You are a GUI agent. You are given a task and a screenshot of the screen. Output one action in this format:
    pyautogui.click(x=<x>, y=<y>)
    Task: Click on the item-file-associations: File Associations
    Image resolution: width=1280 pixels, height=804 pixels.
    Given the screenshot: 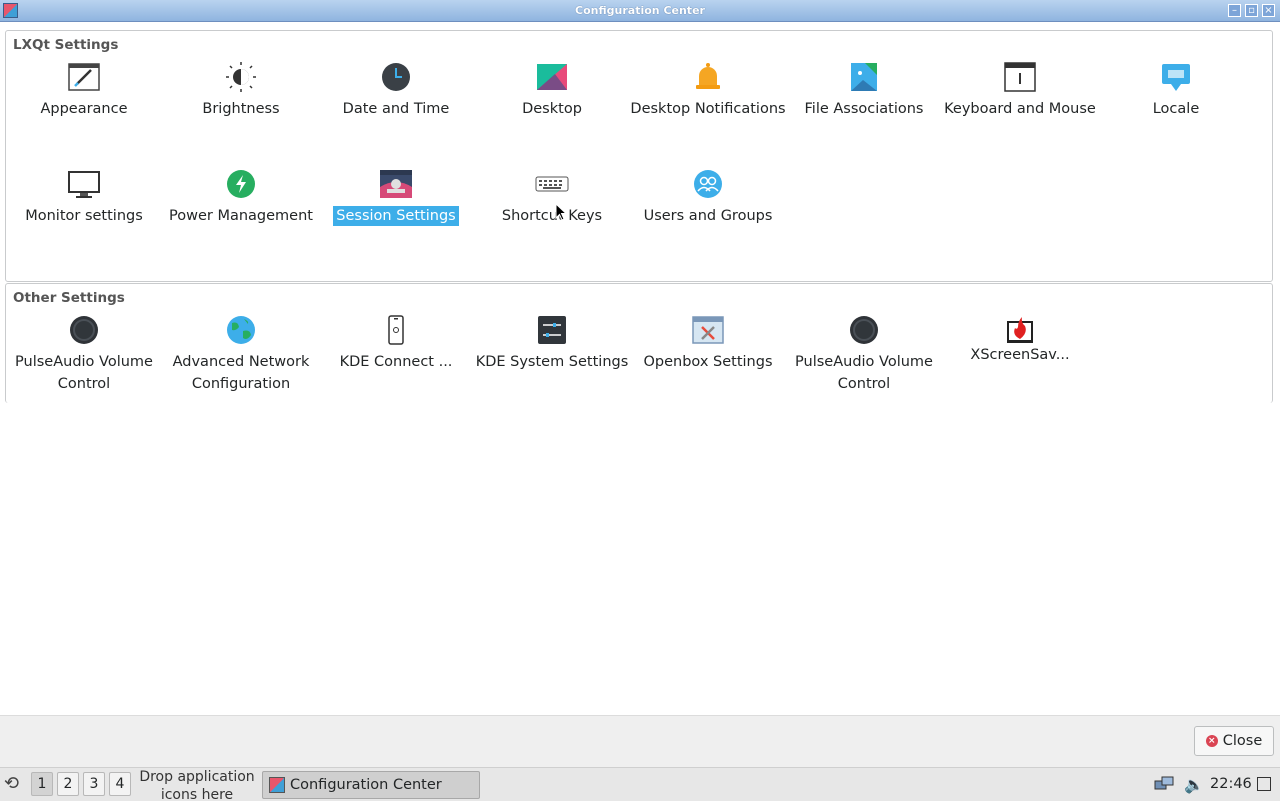 What is the action you would take?
    pyautogui.click(x=864, y=90)
    